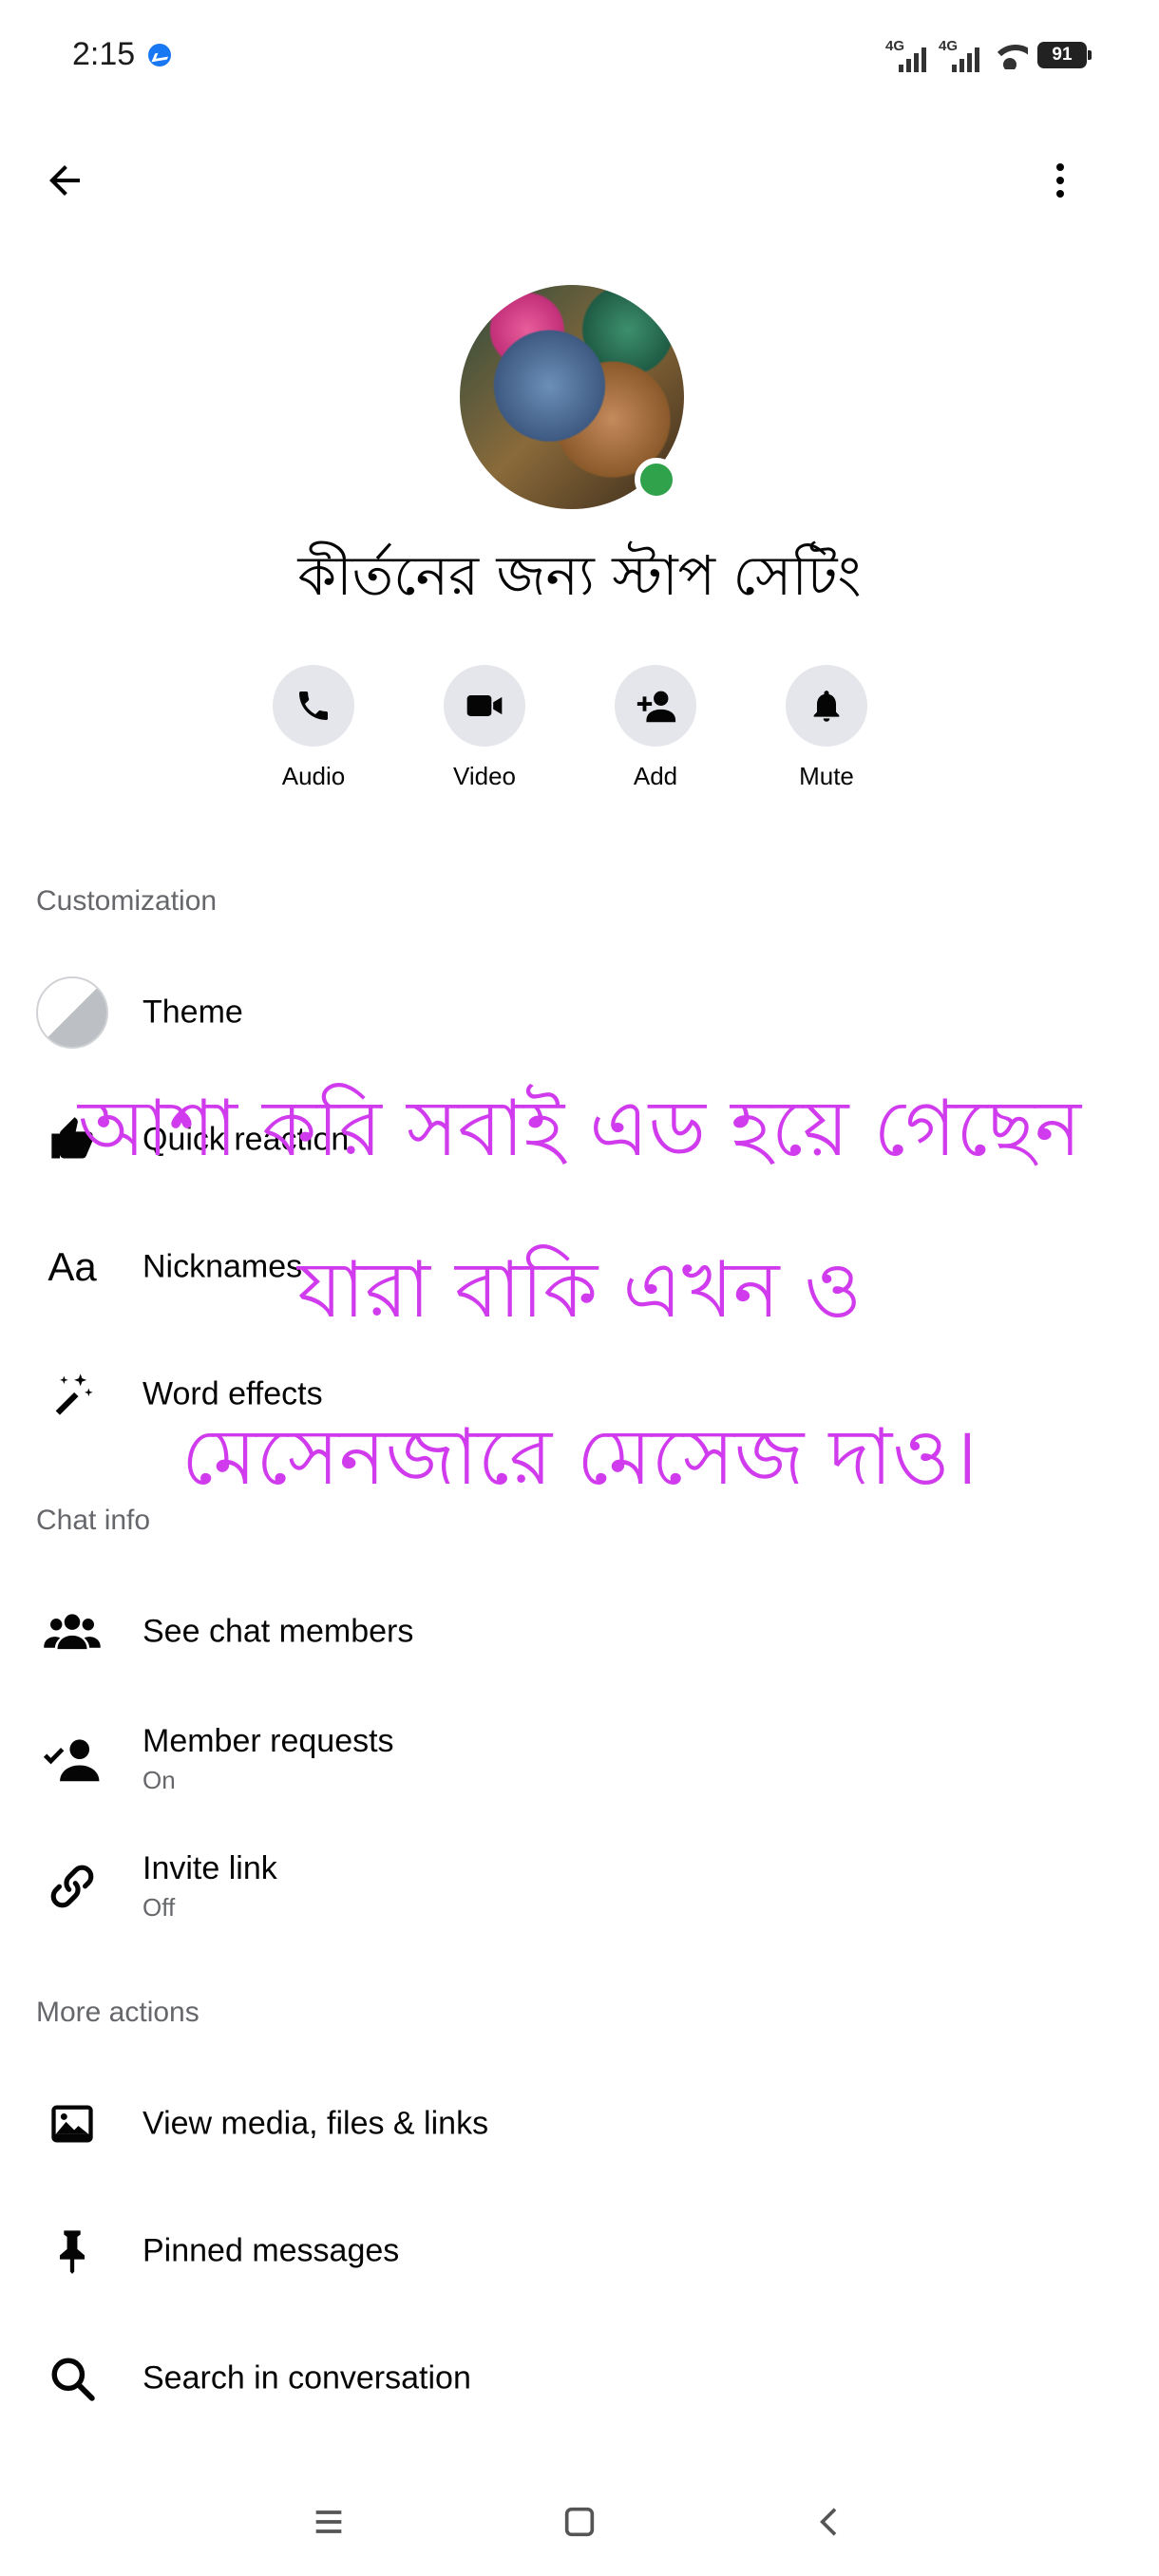 The image size is (1159, 2576). I want to click on quick-actions: Audio Video Add Mute, so click(579, 736).